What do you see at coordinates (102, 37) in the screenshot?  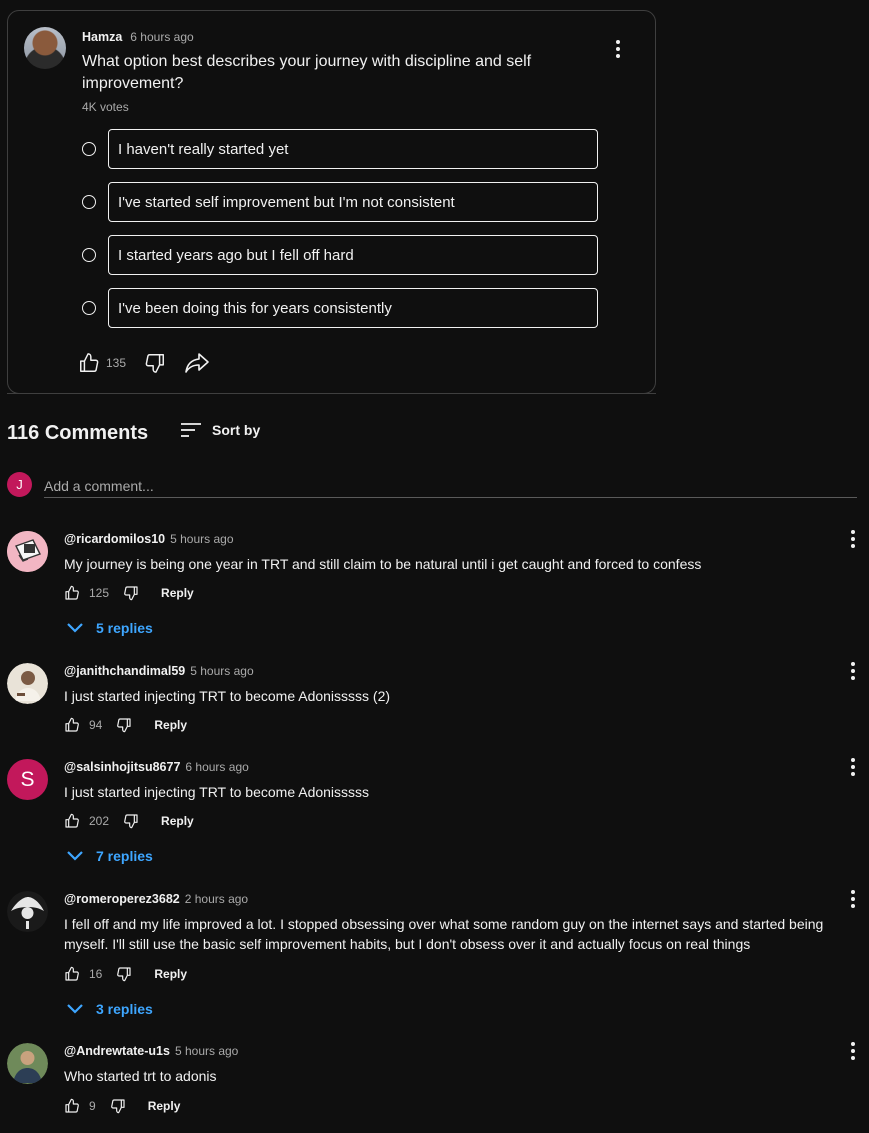 I see `post-author-name: Hamza` at bounding box center [102, 37].